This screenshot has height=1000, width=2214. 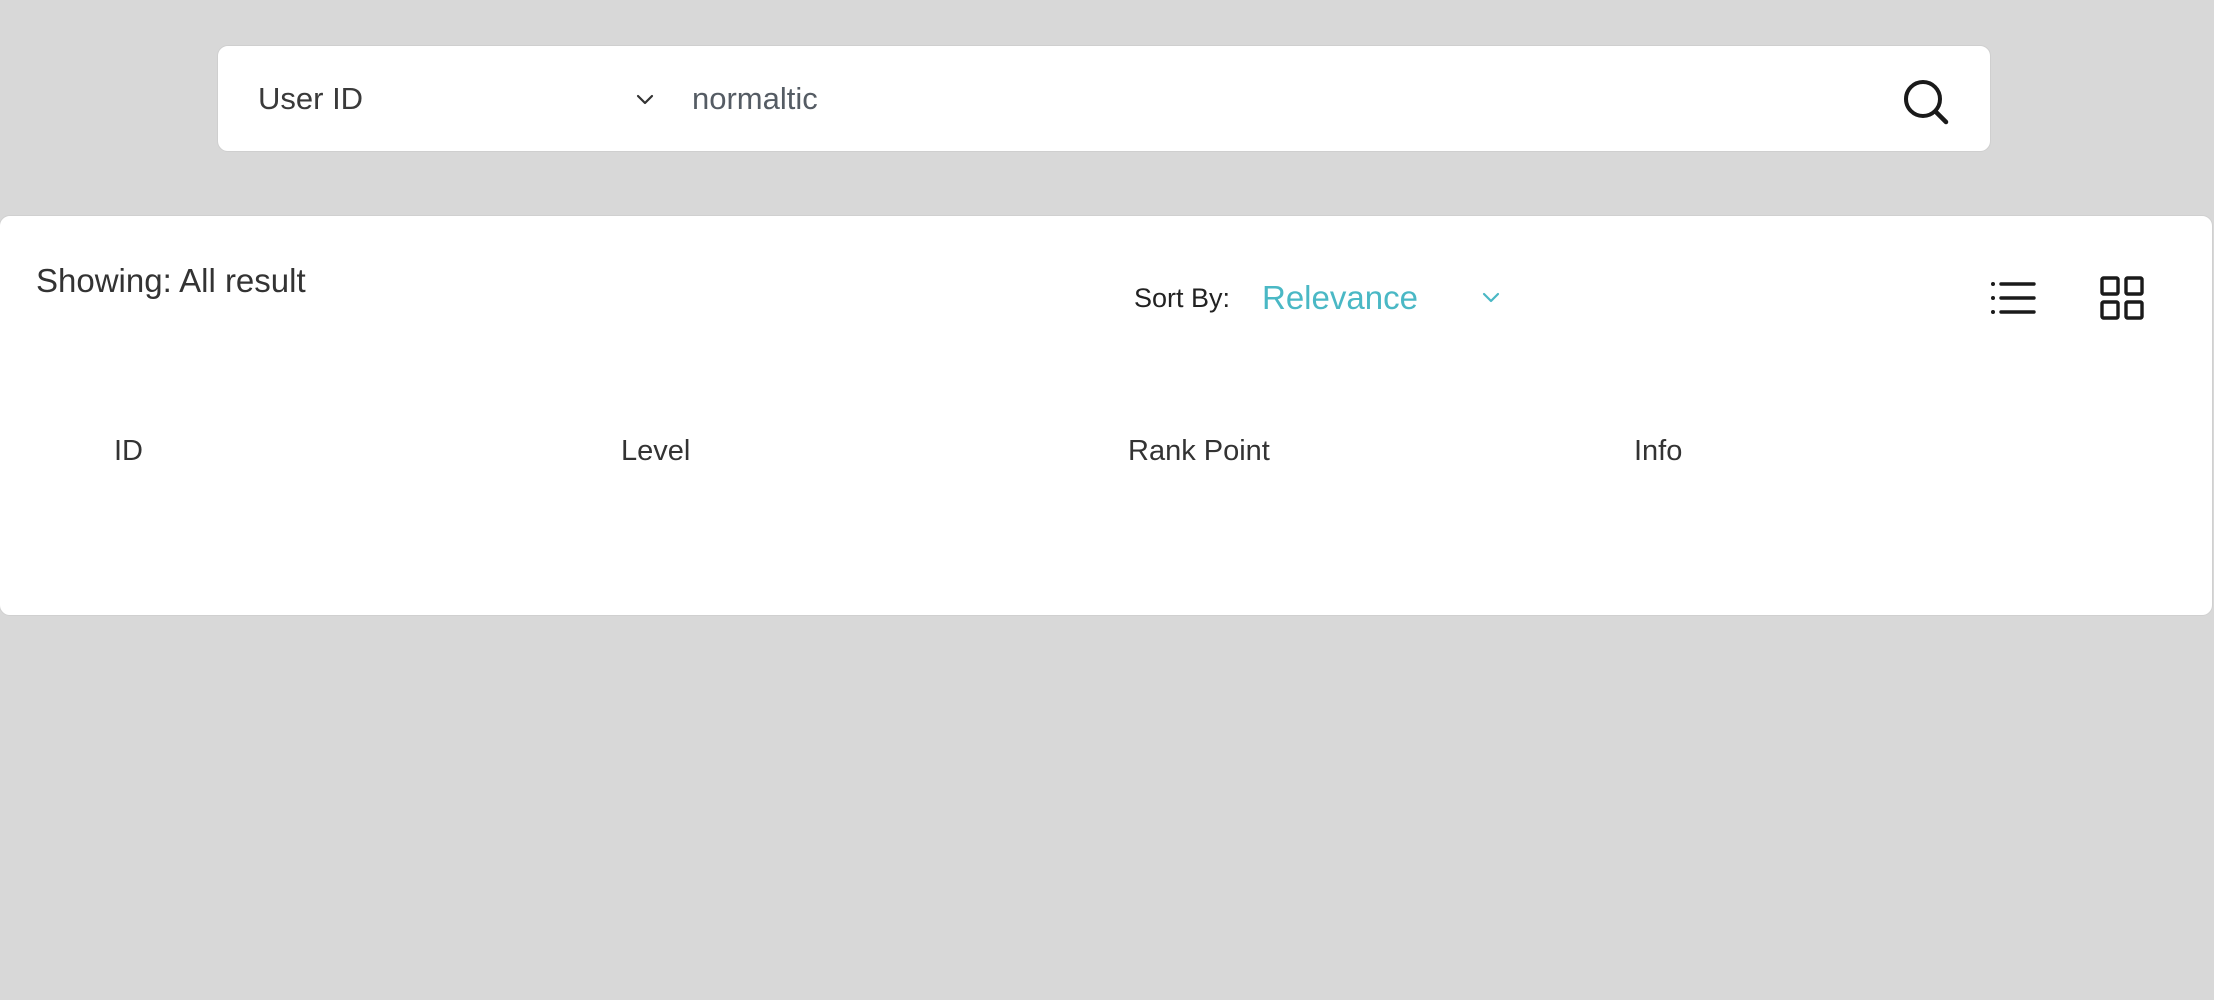 I want to click on results-table-header: ID Level Rank Point Info, so click(x=1106, y=454).